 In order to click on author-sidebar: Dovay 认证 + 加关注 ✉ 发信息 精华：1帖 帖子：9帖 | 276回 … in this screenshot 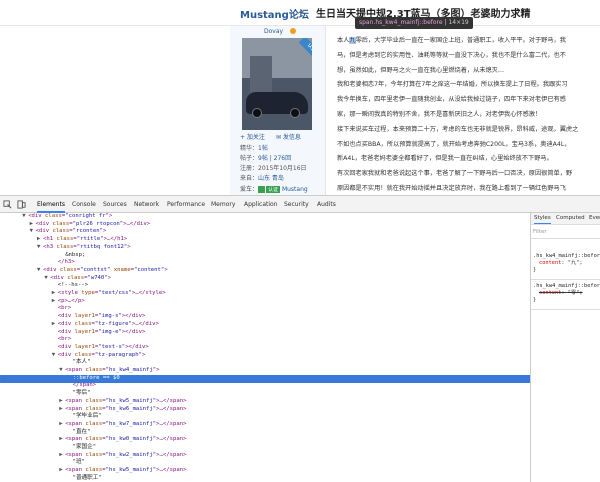, I will do `click(278, 110)`.